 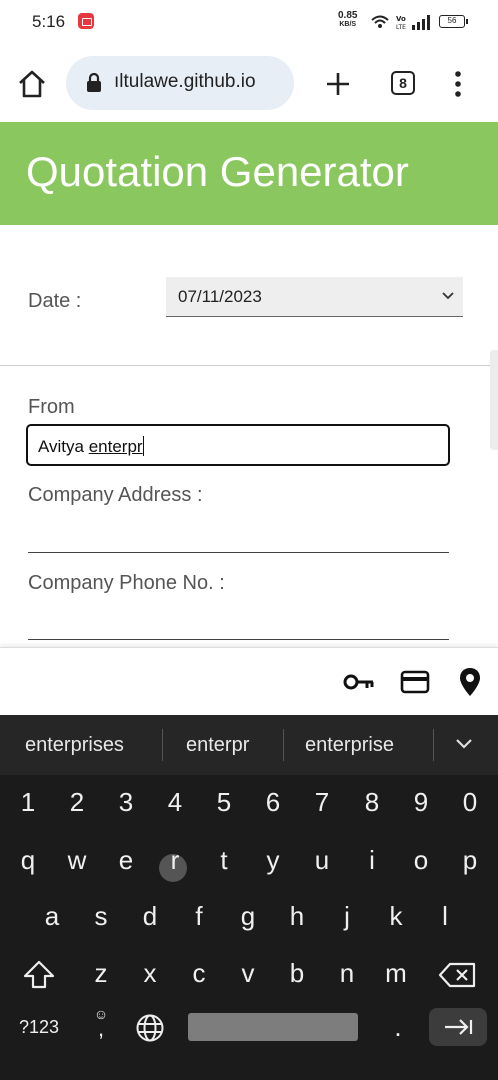 I want to click on company-address-input, so click(x=238, y=552).